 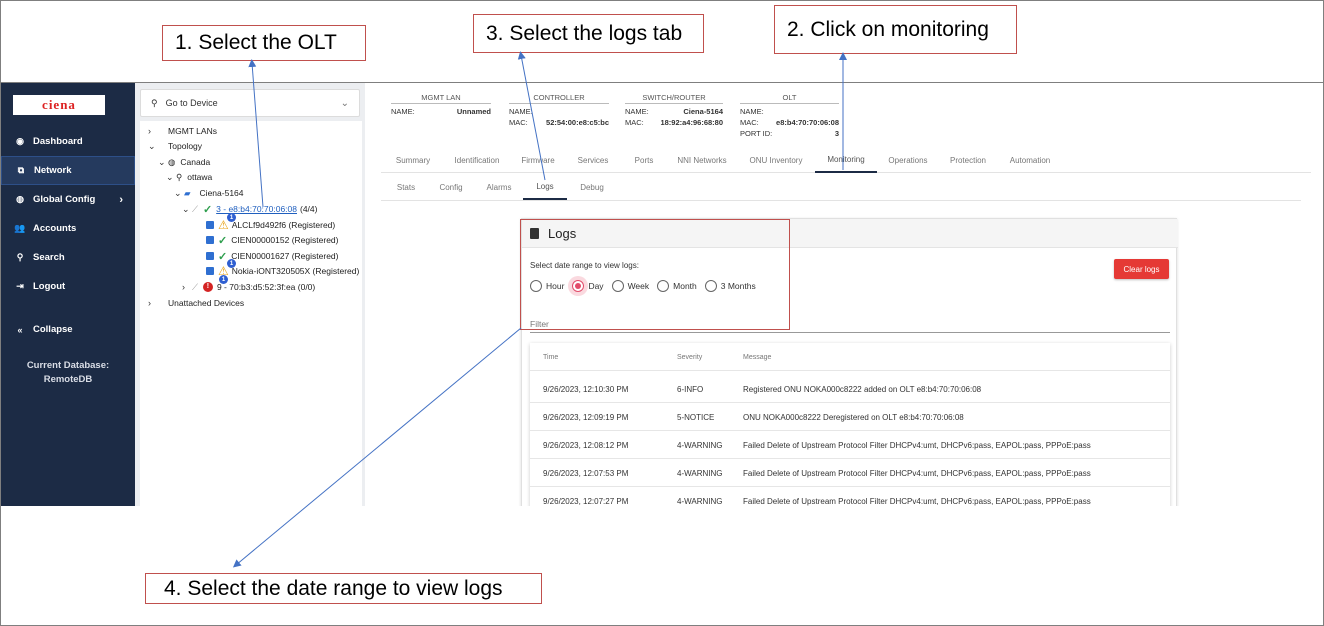 I want to click on tree-node-olt-selected: ⌄ ⟋ ✓ 3 - e8:b4:70:70:06:08 (4/4), so click(x=249, y=209).